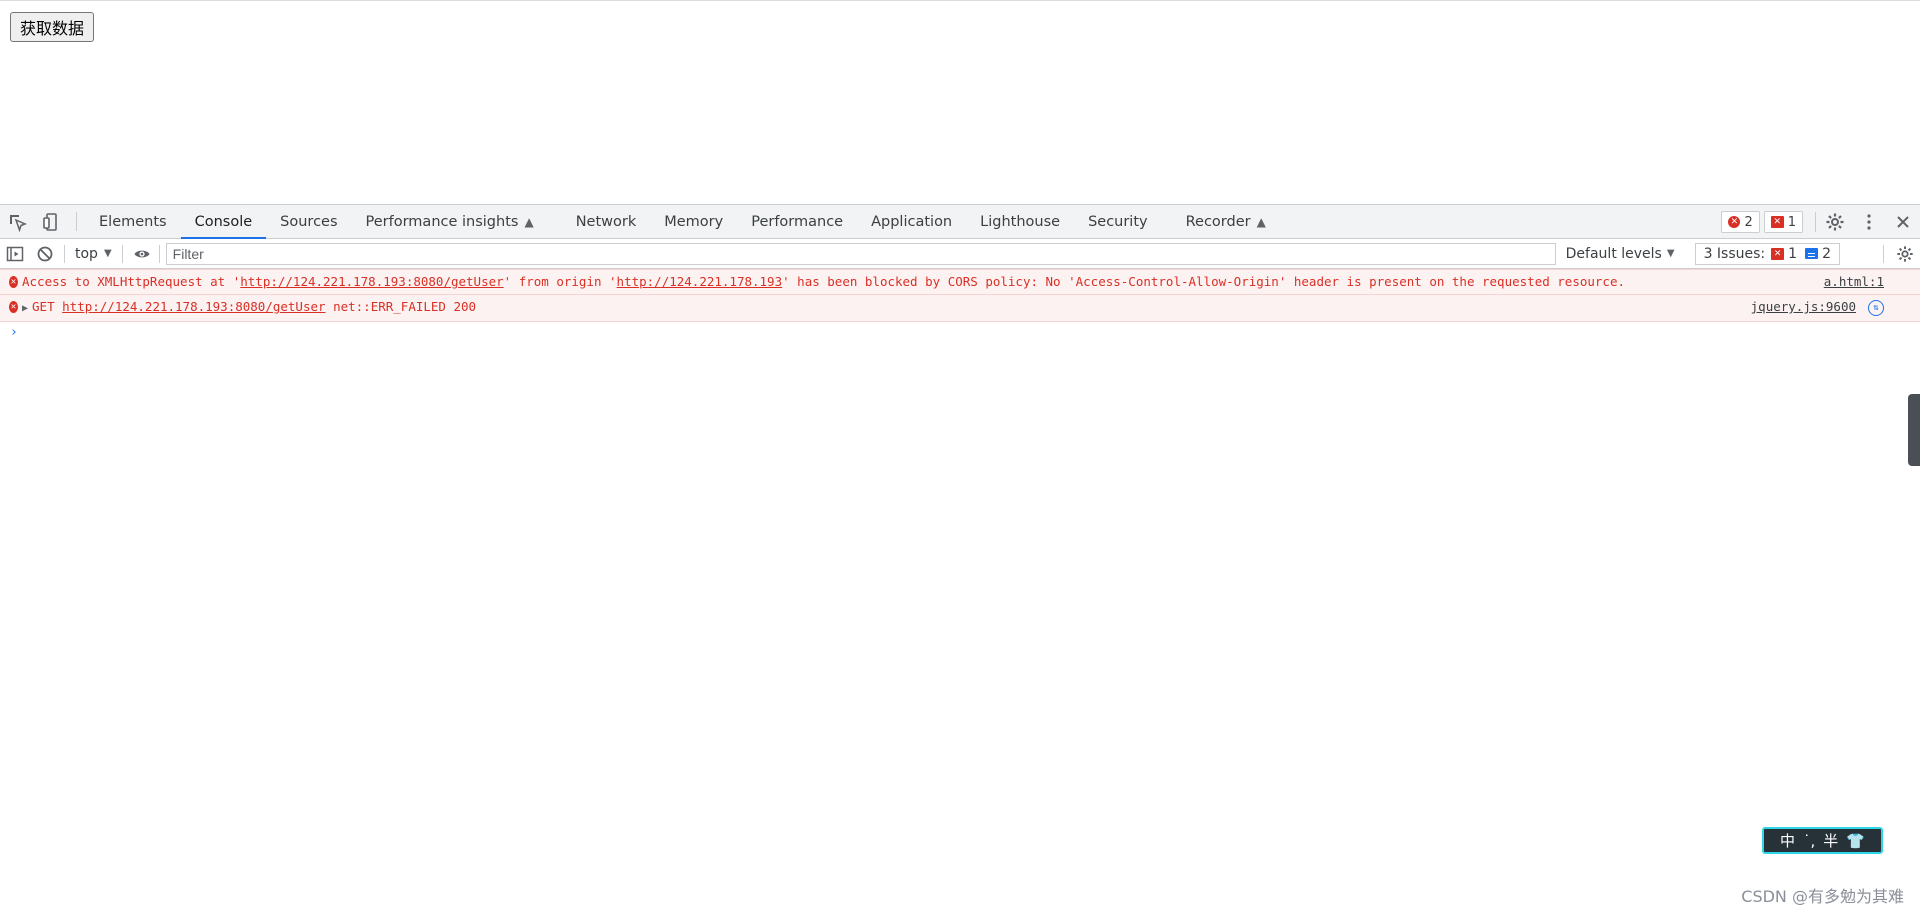 The height and width of the screenshot is (915, 1920). I want to click on ime-width-char: 半, so click(1831, 841).